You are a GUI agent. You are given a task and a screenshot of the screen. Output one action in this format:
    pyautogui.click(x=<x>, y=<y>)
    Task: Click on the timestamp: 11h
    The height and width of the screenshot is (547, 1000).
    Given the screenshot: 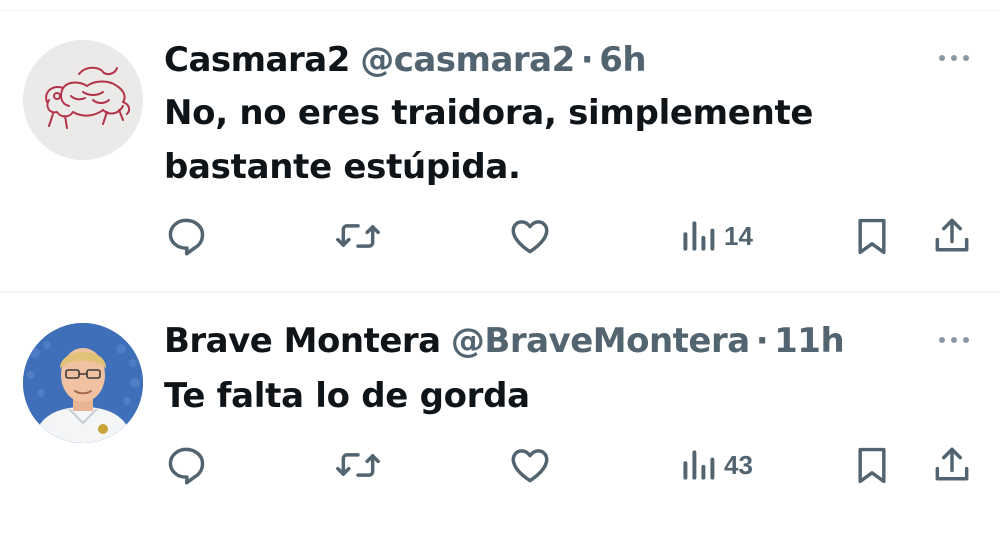 What is the action you would take?
    pyautogui.click(x=809, y=341)
    